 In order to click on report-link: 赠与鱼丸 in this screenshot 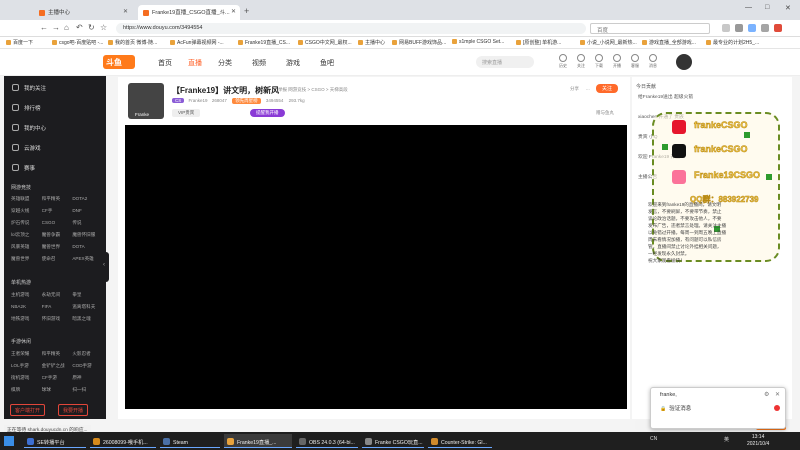, I will do `click(605, 113)`.